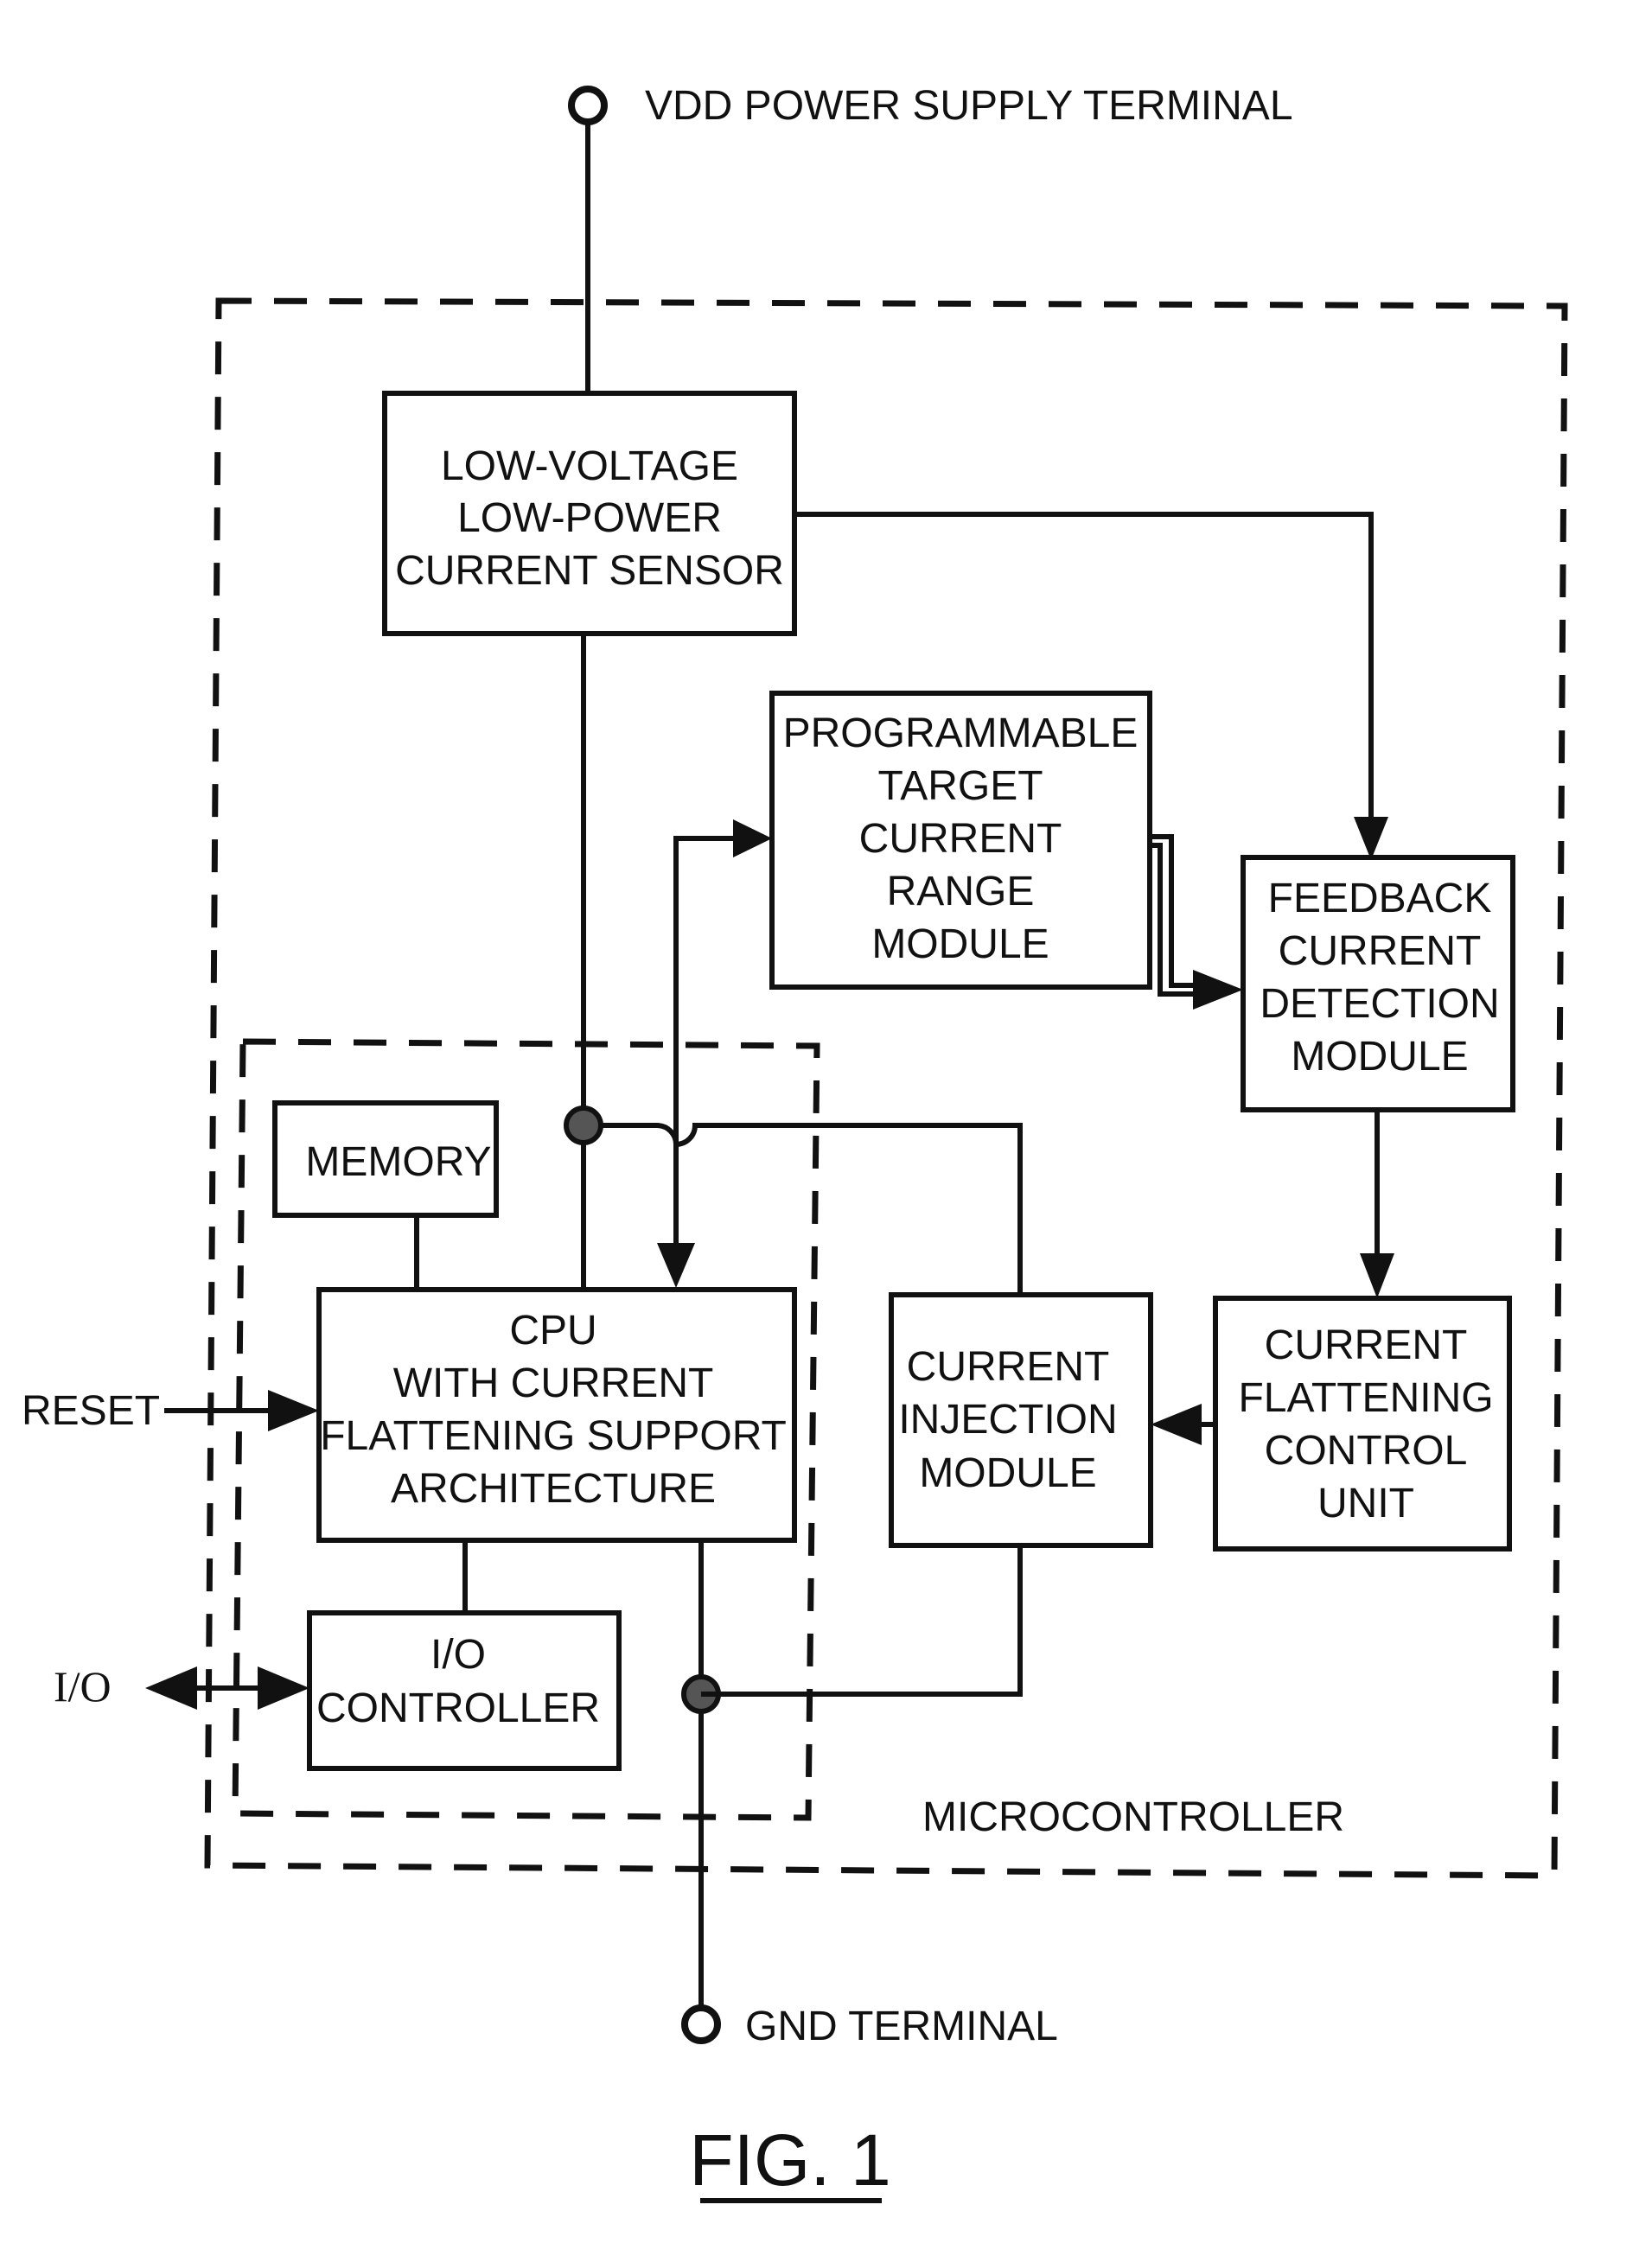  What do you see at coordinates (1366, 1451) in the screenshot?
I see `control-line-3: CONTROL` at bounding box center [1366, 1451].